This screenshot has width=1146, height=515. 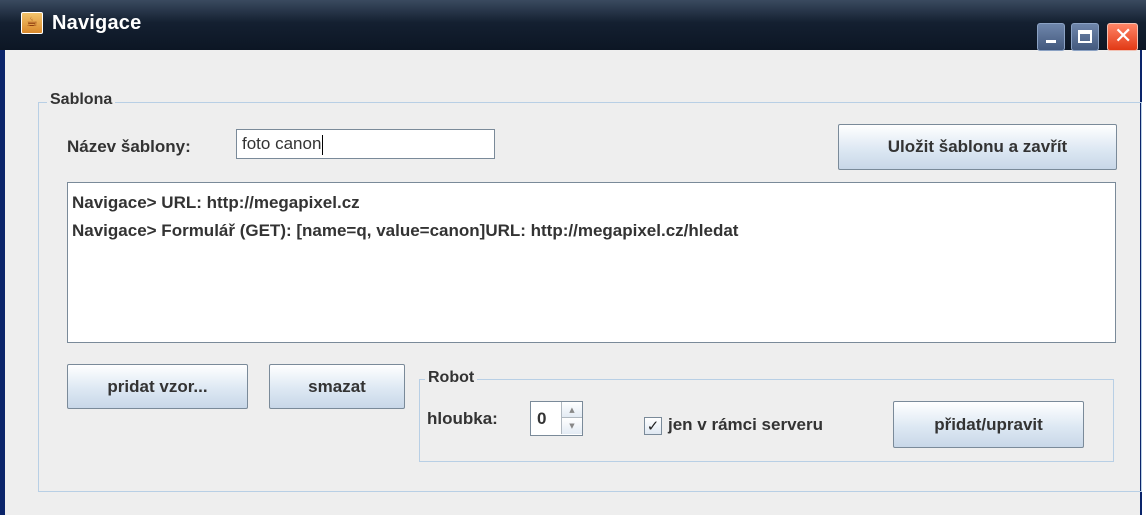 What do you see at coordinates (542, 418) in the screenshot?
I see `depth-value: 0` at bounding box center [542, 418].